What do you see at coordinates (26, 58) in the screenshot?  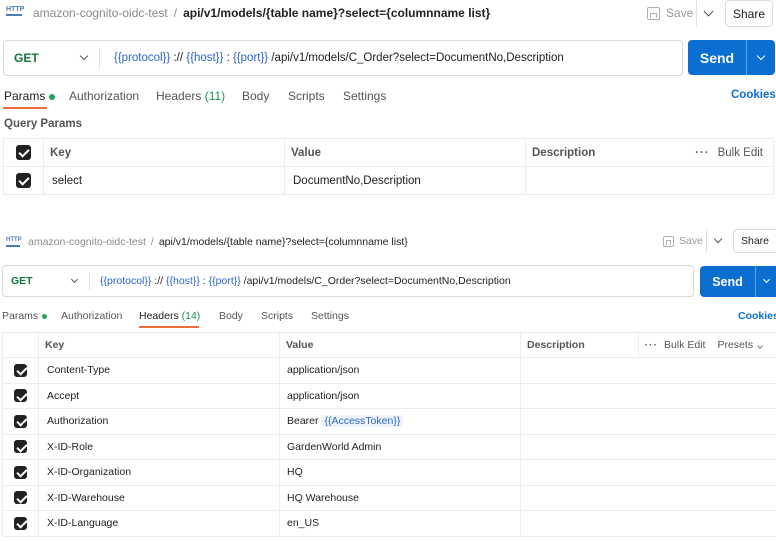 I see `method-label: GET` at bounding box center [26, 58].